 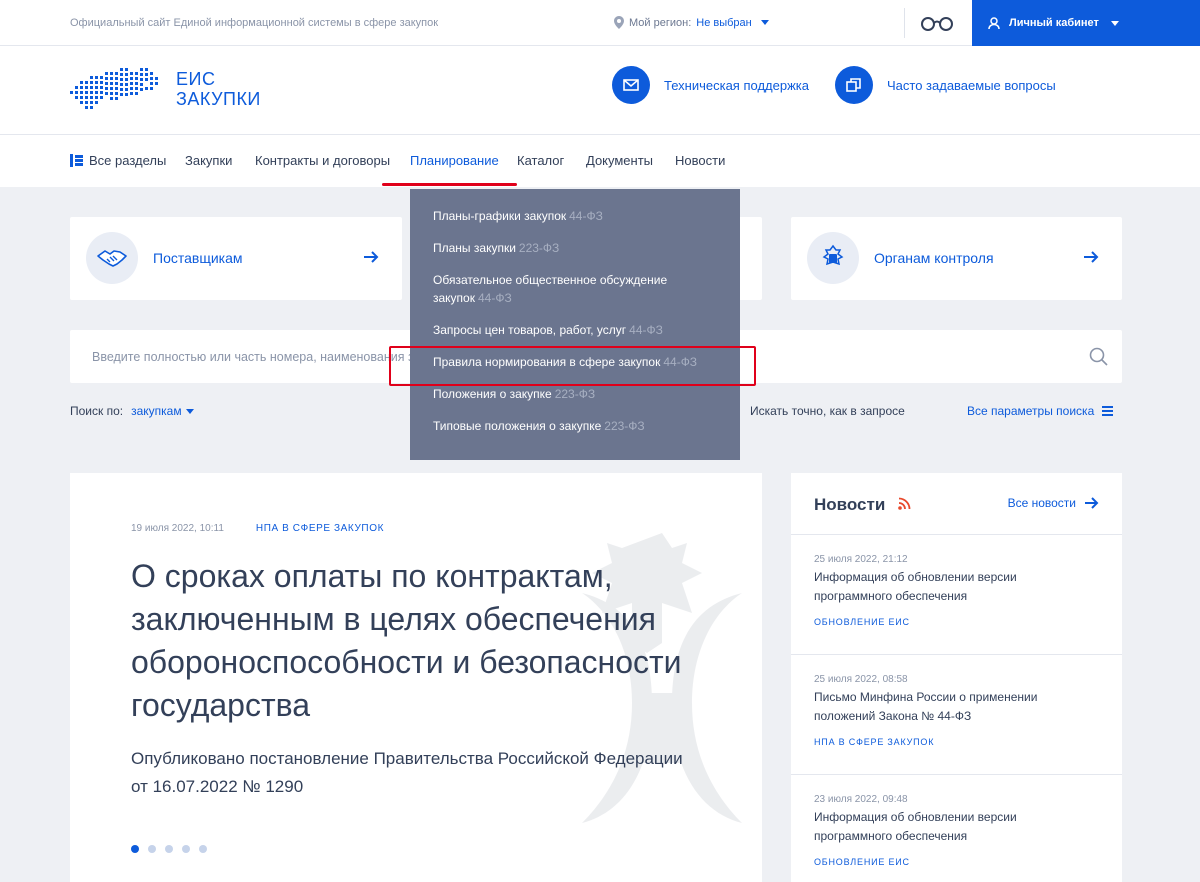 What do you see at coordinates (833, 258) in the screenshot?
I see `emblem-icon` at bounding box center [833, 258].